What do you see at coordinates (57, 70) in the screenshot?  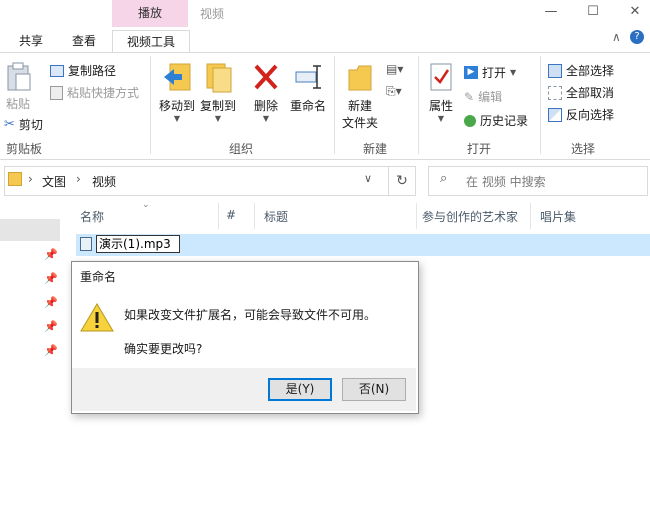 I see `copy-path-icon` at bounding box center [57, 70].